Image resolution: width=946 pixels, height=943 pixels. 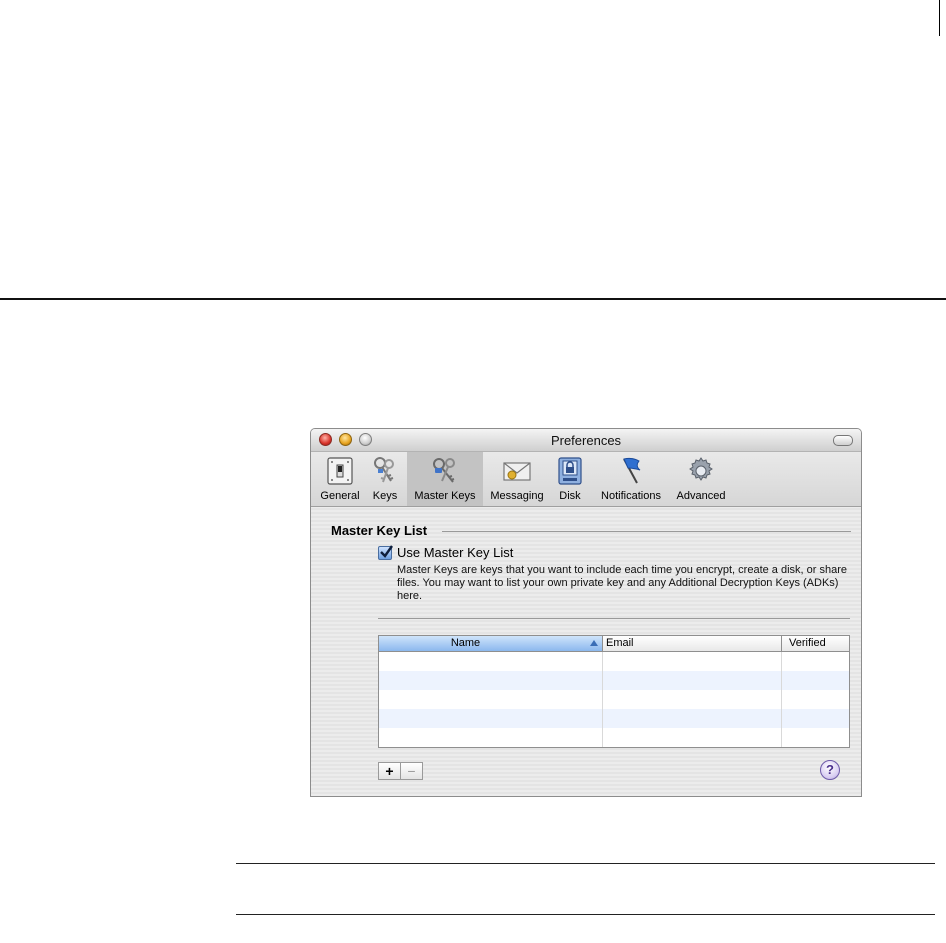 What do you see at coordinates (692, 643) in the screenshot?
I see `column-header-email: Email` at bounding box center [692, 643].